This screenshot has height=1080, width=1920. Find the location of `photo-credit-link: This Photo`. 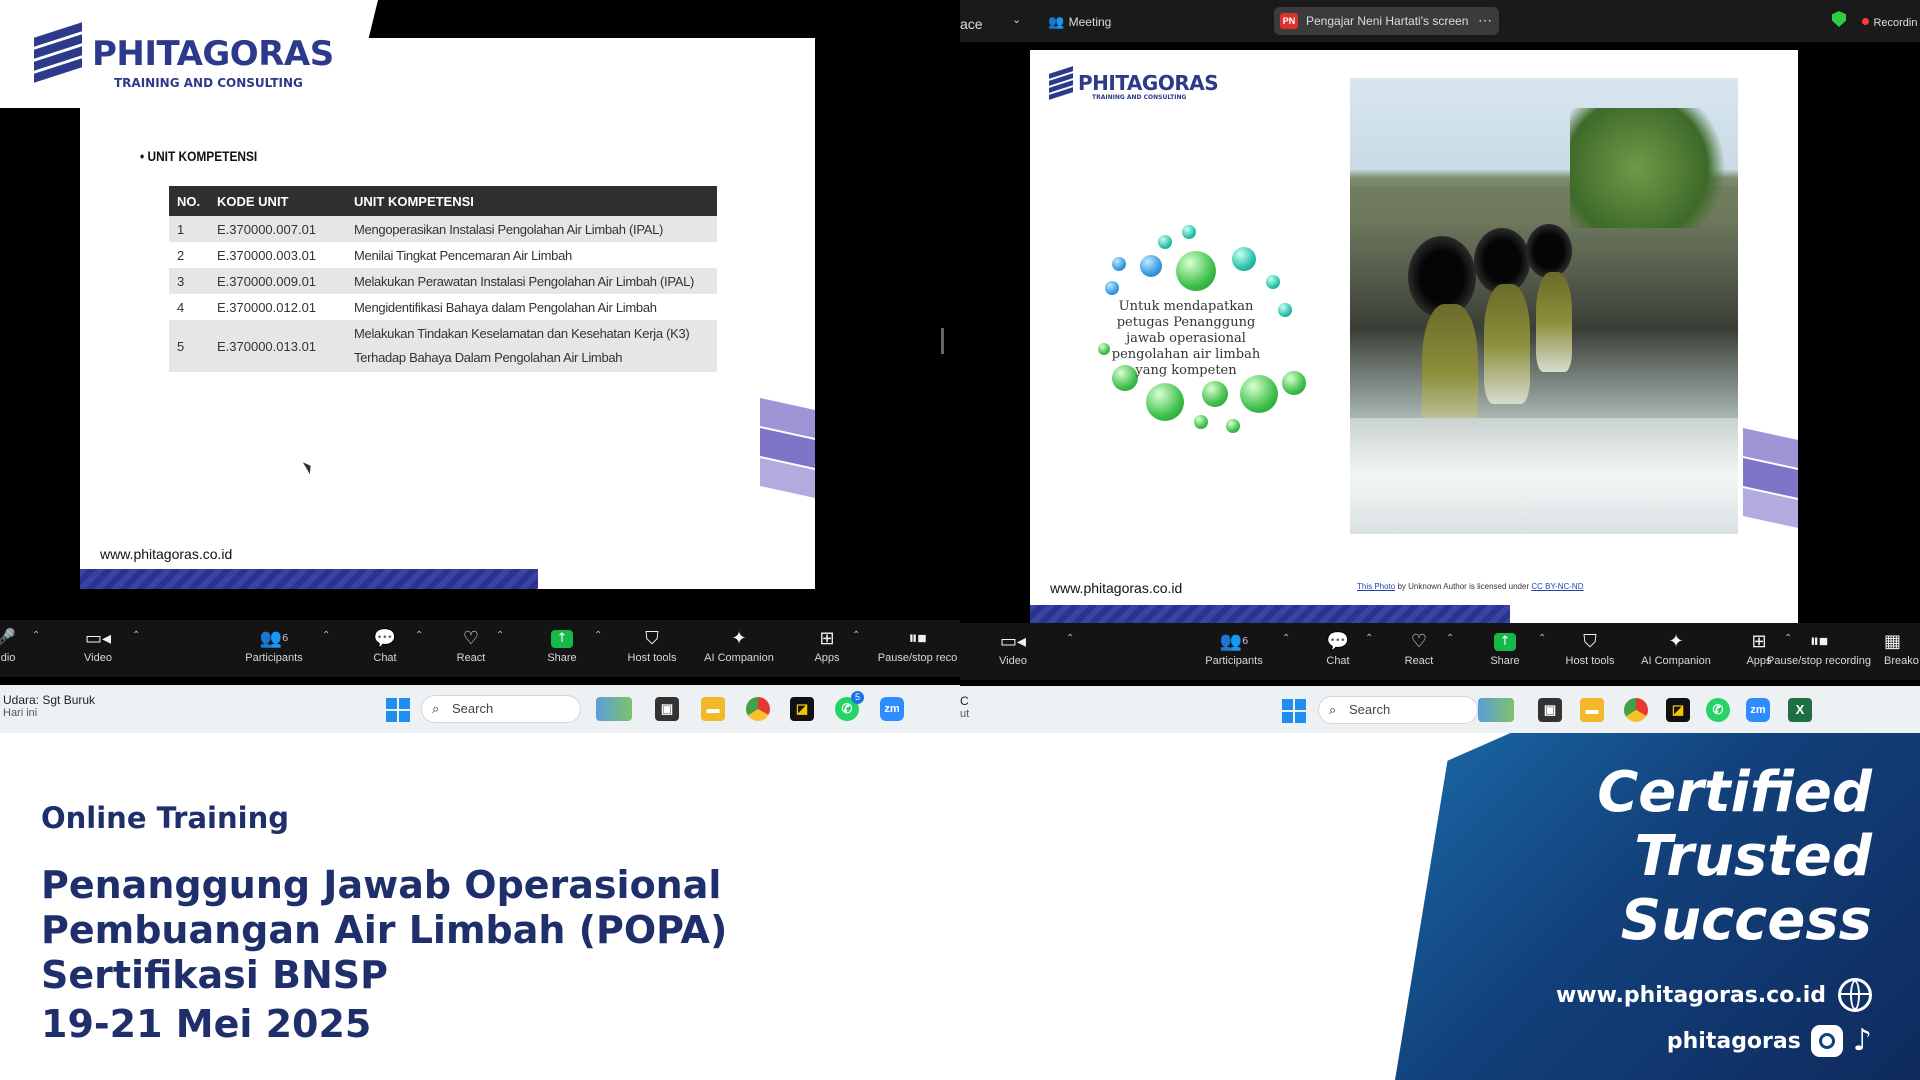

photo-credit-link: This Photo is located at coordinates (1376, 586).